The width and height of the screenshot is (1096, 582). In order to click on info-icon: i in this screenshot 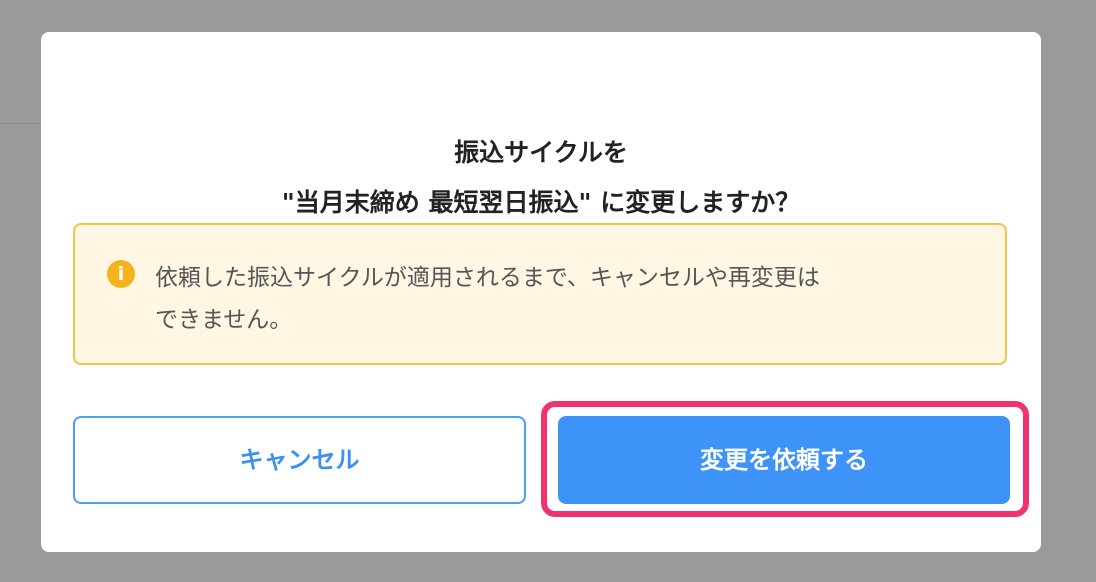, I will do `click(121, 274)`.